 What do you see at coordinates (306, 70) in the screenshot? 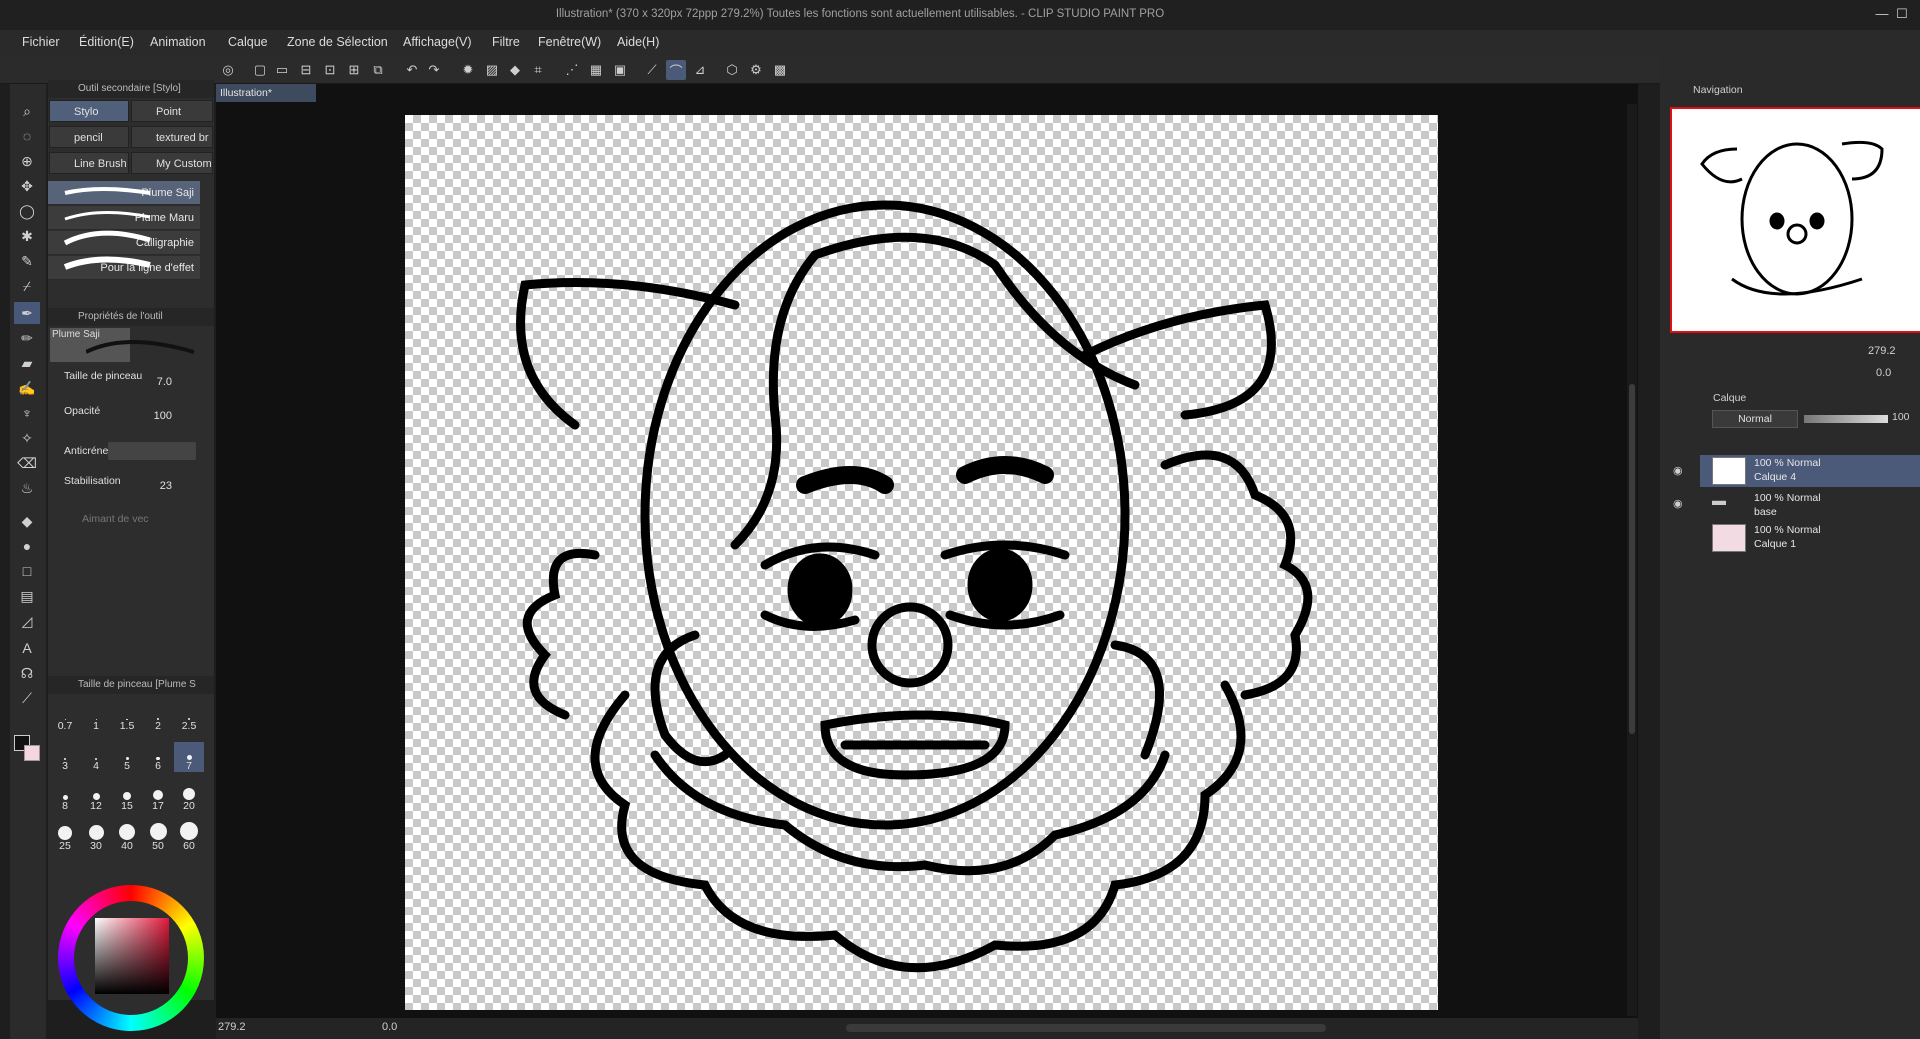
I see `save-icon: ⊟` at bounding box center [306, 70].